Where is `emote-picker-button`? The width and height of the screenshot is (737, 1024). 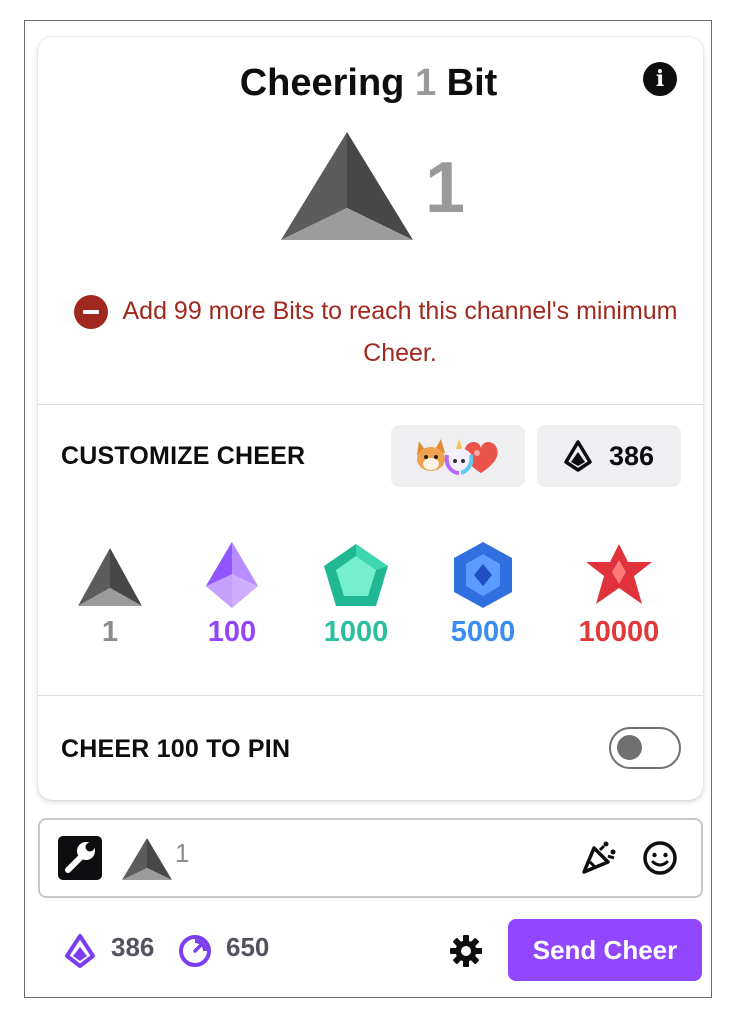 emote-picker-button is located at coordinates (458, 456).